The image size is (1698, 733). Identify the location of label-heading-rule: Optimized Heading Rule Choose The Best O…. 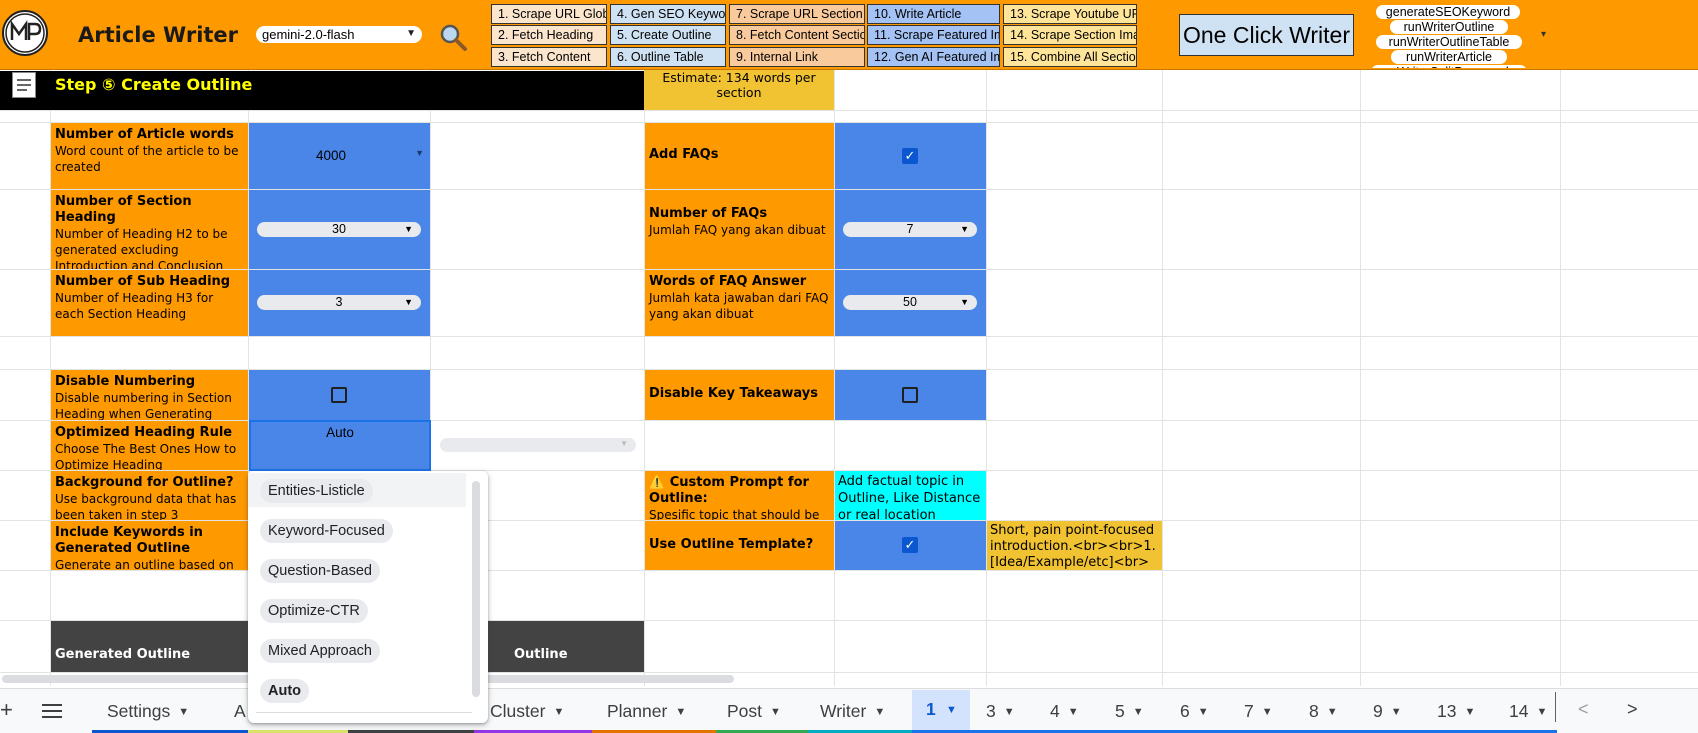
(149, 445).